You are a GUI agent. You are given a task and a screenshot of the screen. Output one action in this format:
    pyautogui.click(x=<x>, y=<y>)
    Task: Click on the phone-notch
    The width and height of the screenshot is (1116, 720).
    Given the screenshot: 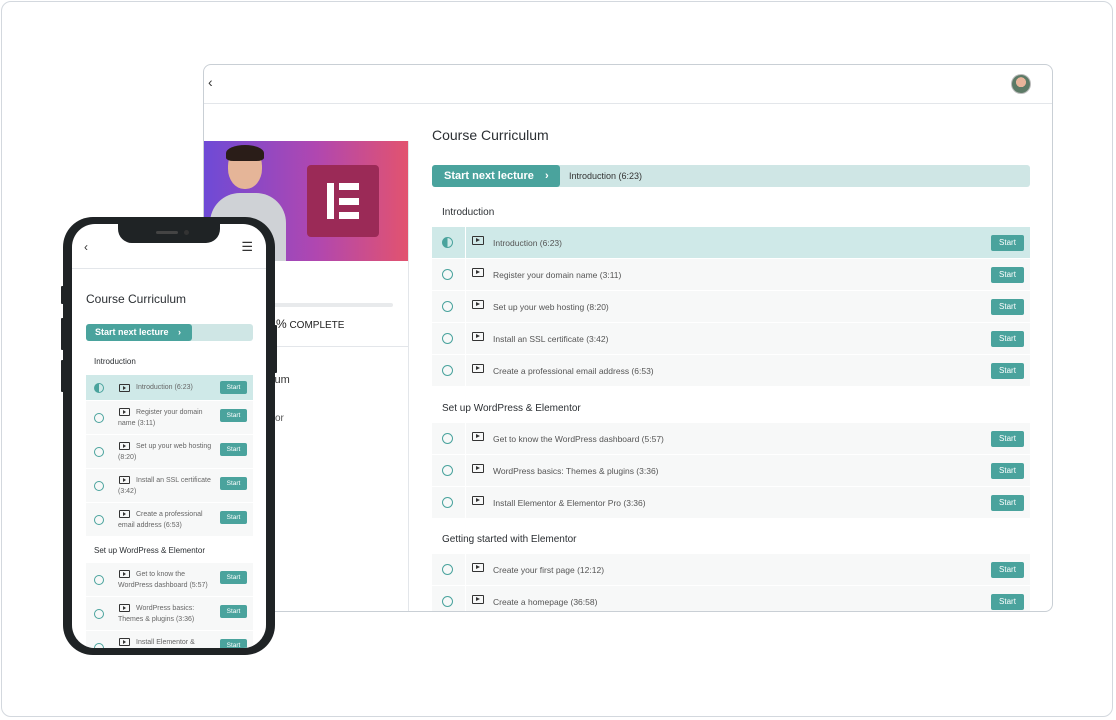 What is the action you would take?
    pyautogui.click(x=169, y=233)
    